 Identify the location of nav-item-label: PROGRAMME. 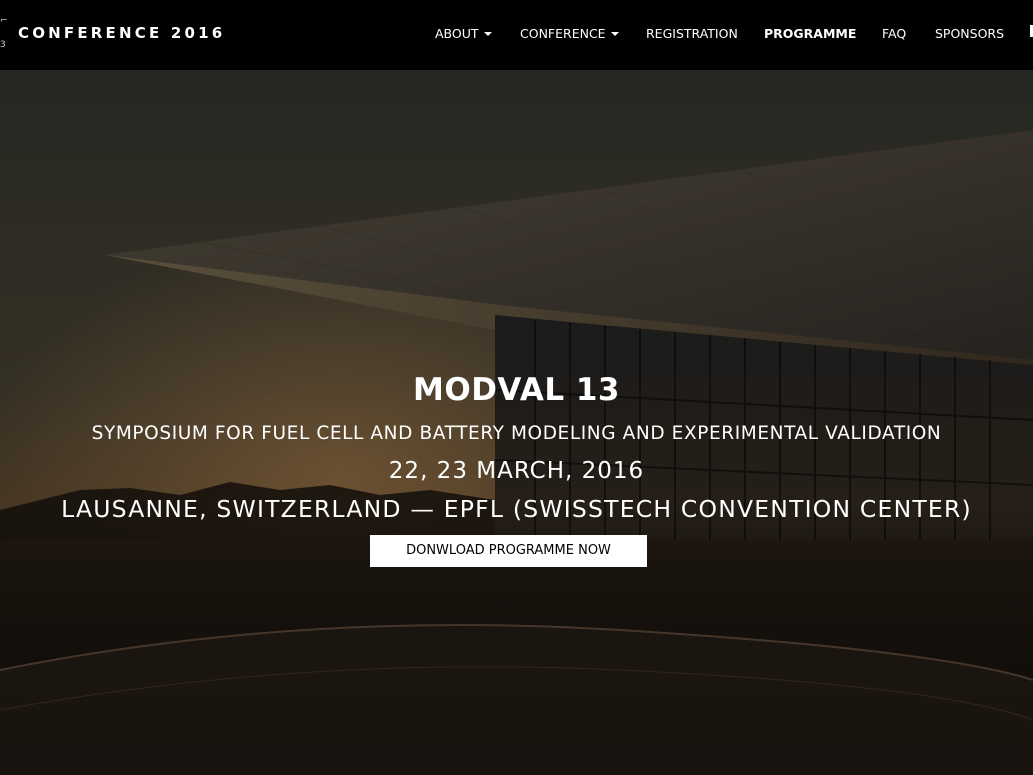
(810, 33).